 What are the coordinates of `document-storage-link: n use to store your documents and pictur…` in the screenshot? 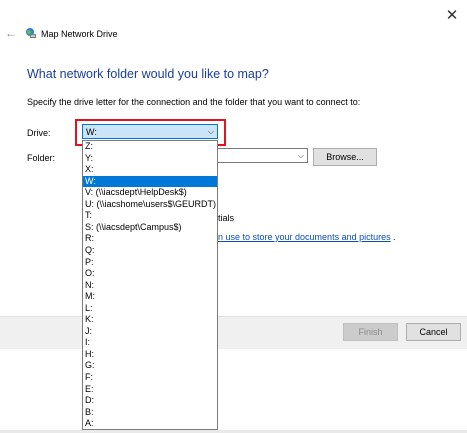 It's located at (304, 237).